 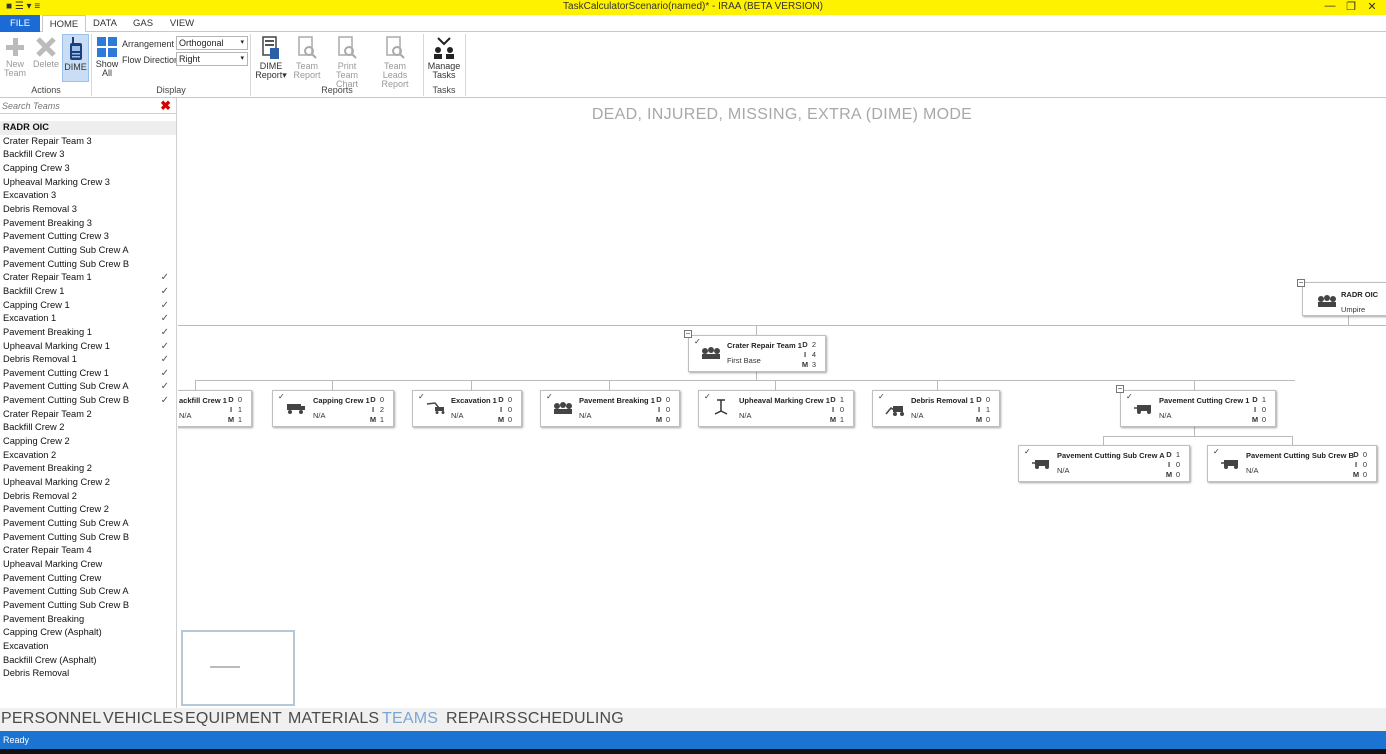 I want to click on team-list-item: Upheaval Marking Crew 3, so click(x=88, y=183).